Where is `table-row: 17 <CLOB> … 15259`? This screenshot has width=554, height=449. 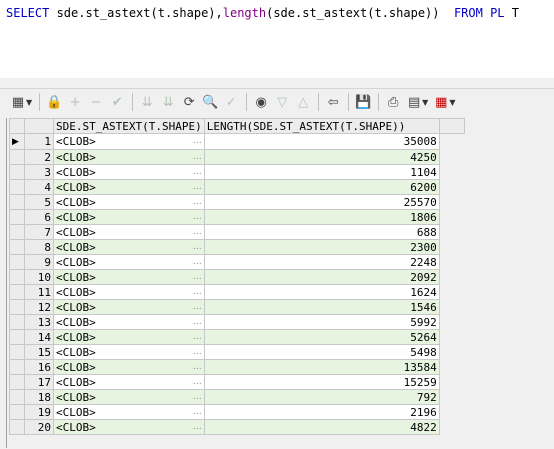 table-row: 17 <CLOB> … 15259 is located at coordinates (237, 382).